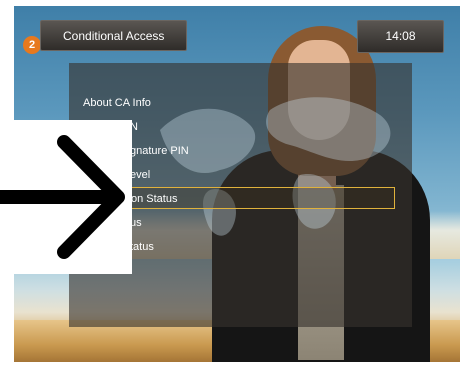 The width and height of the screenshot is (468, 367). I want to click on arrow-overlay-card, so click(66, 197).